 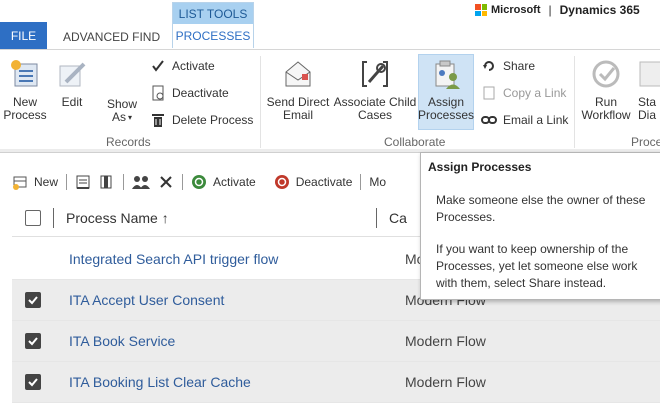 I want to click on chevron-down-icon: ▾, so click(x=130, y=117).